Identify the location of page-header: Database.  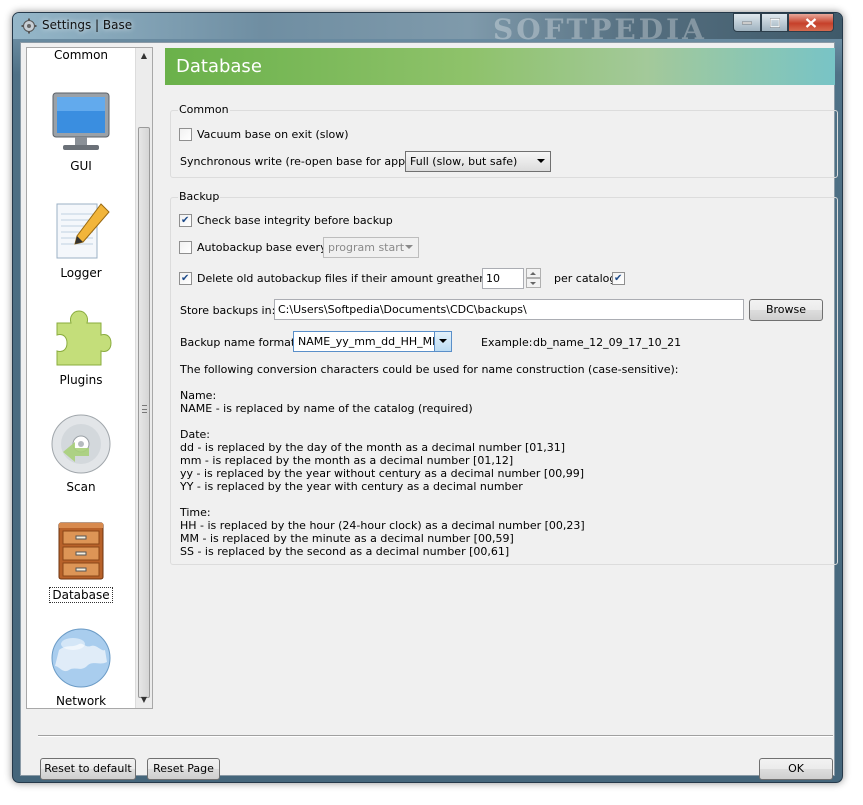
(500, 66).